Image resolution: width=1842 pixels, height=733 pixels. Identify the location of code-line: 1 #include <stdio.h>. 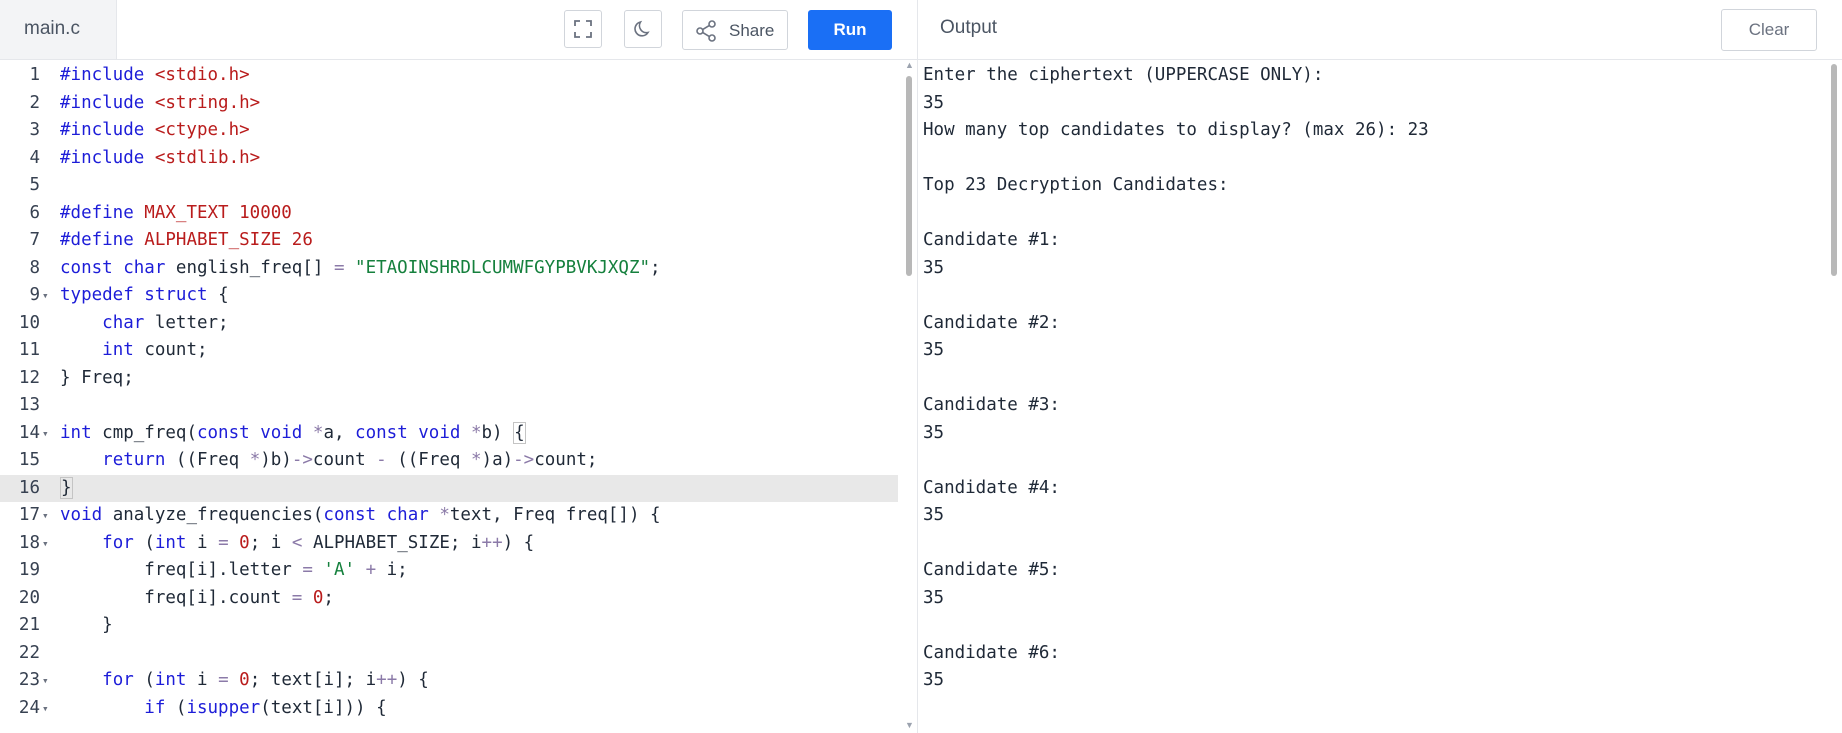
(449, 76).